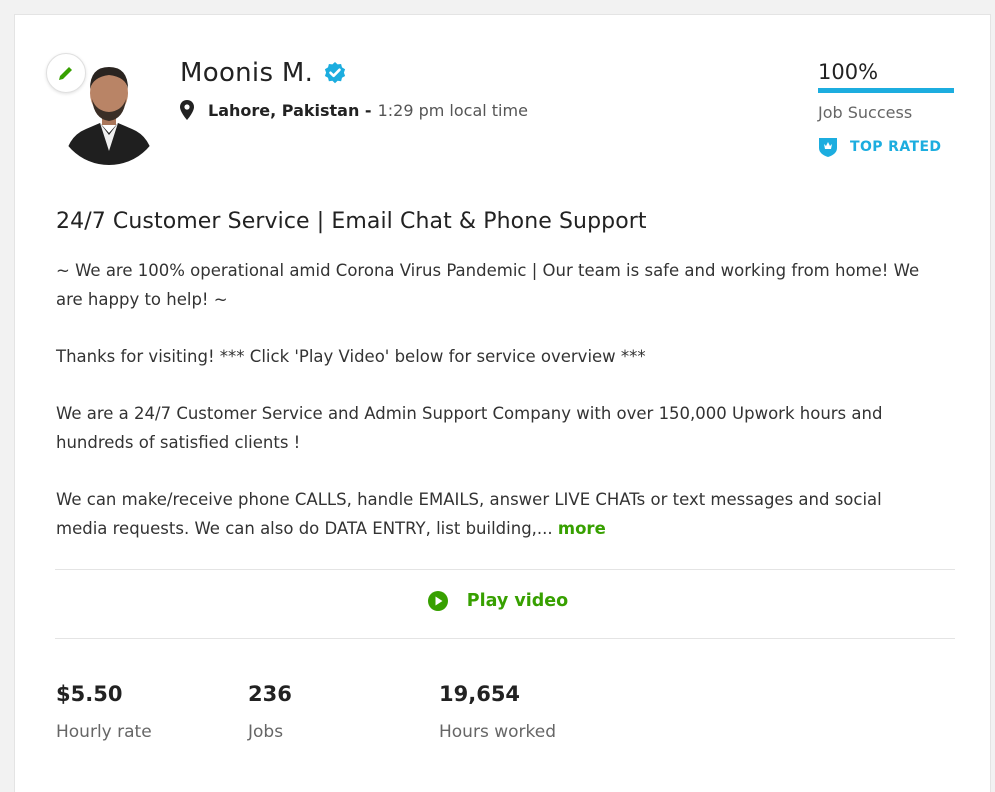 This screenshot has width=995, height=792. What do you see at coordinates (896, 147) in the screenshot?
I see `top-rated-label: TOP RATED` at bounding box center [896, 147].